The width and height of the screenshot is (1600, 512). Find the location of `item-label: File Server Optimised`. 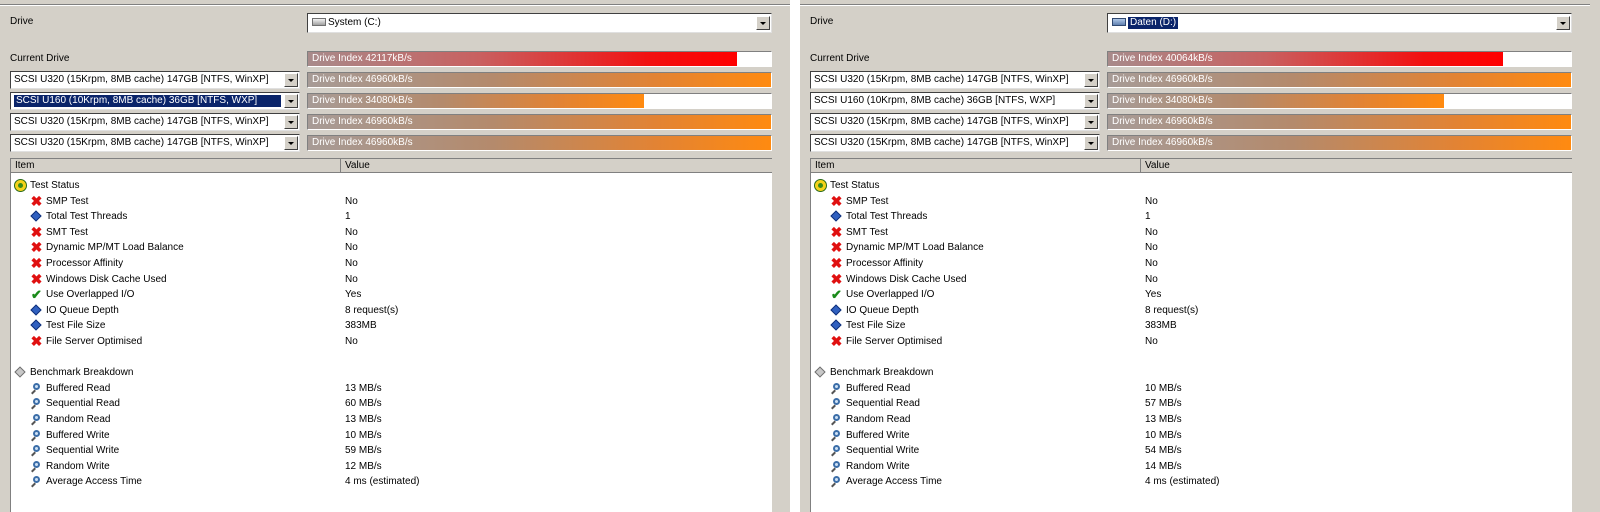

item-label: File Server Optimised is located at coordinates (894, 341).